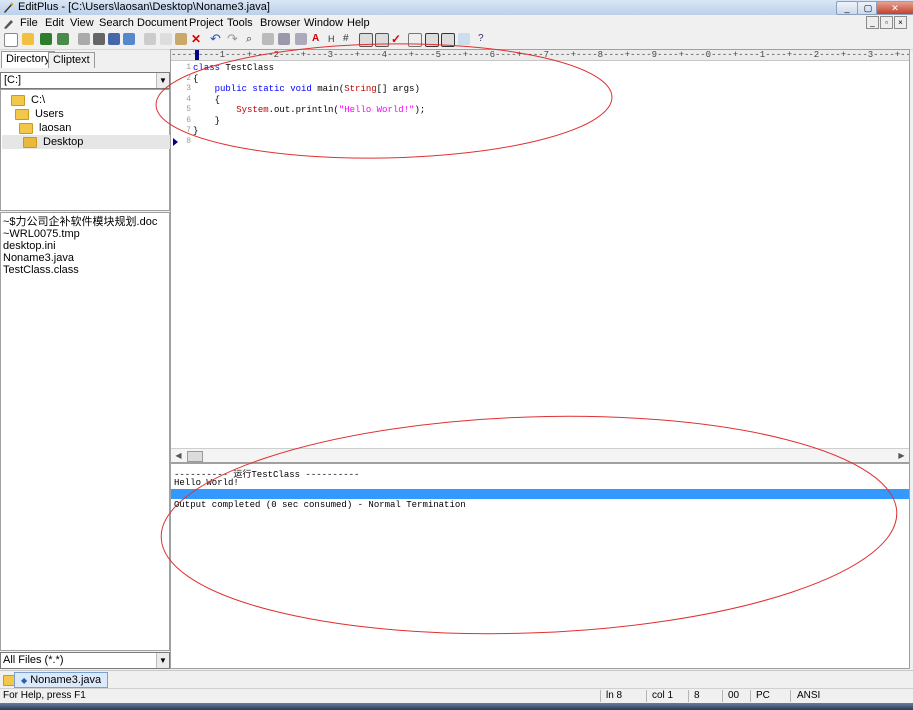 Image resolution: width=913 pixels, height=710 pixels. Describe the element at coordinates (8, 24) in the screenshot. I see `document-icon` at that location.